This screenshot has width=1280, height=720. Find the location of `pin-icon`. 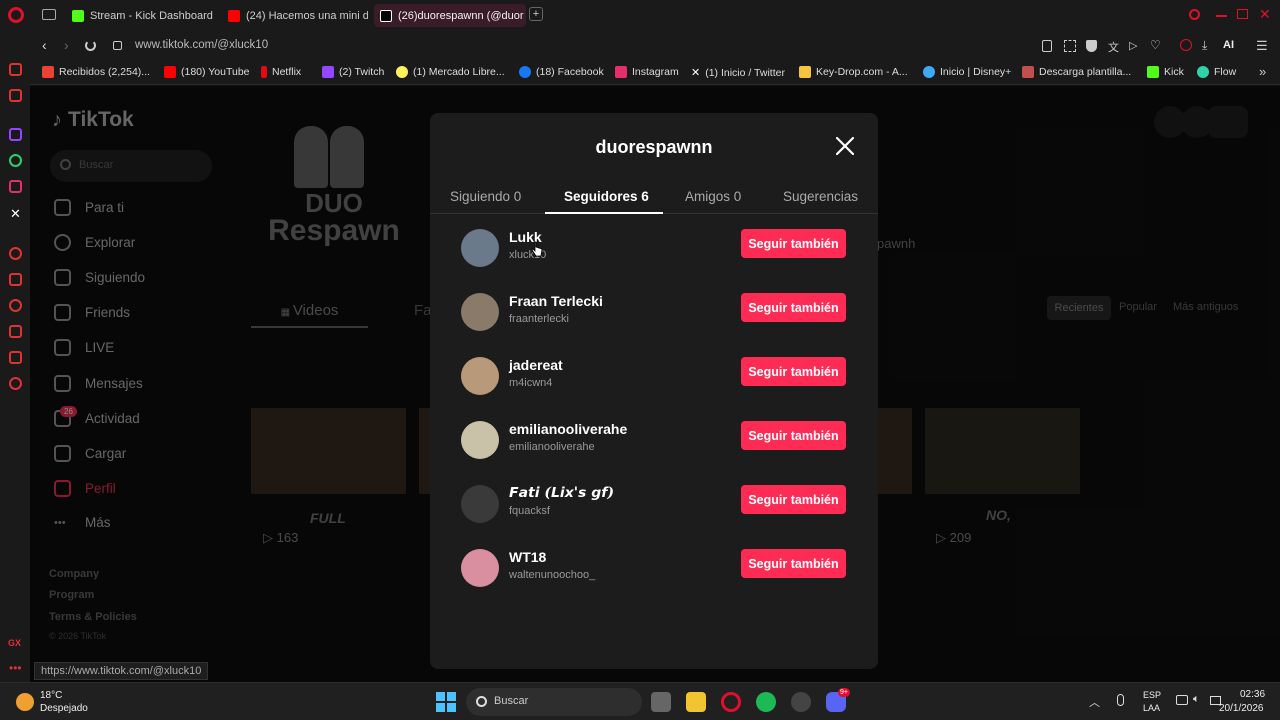

pin-icon is located at coordinates (1047, 46).